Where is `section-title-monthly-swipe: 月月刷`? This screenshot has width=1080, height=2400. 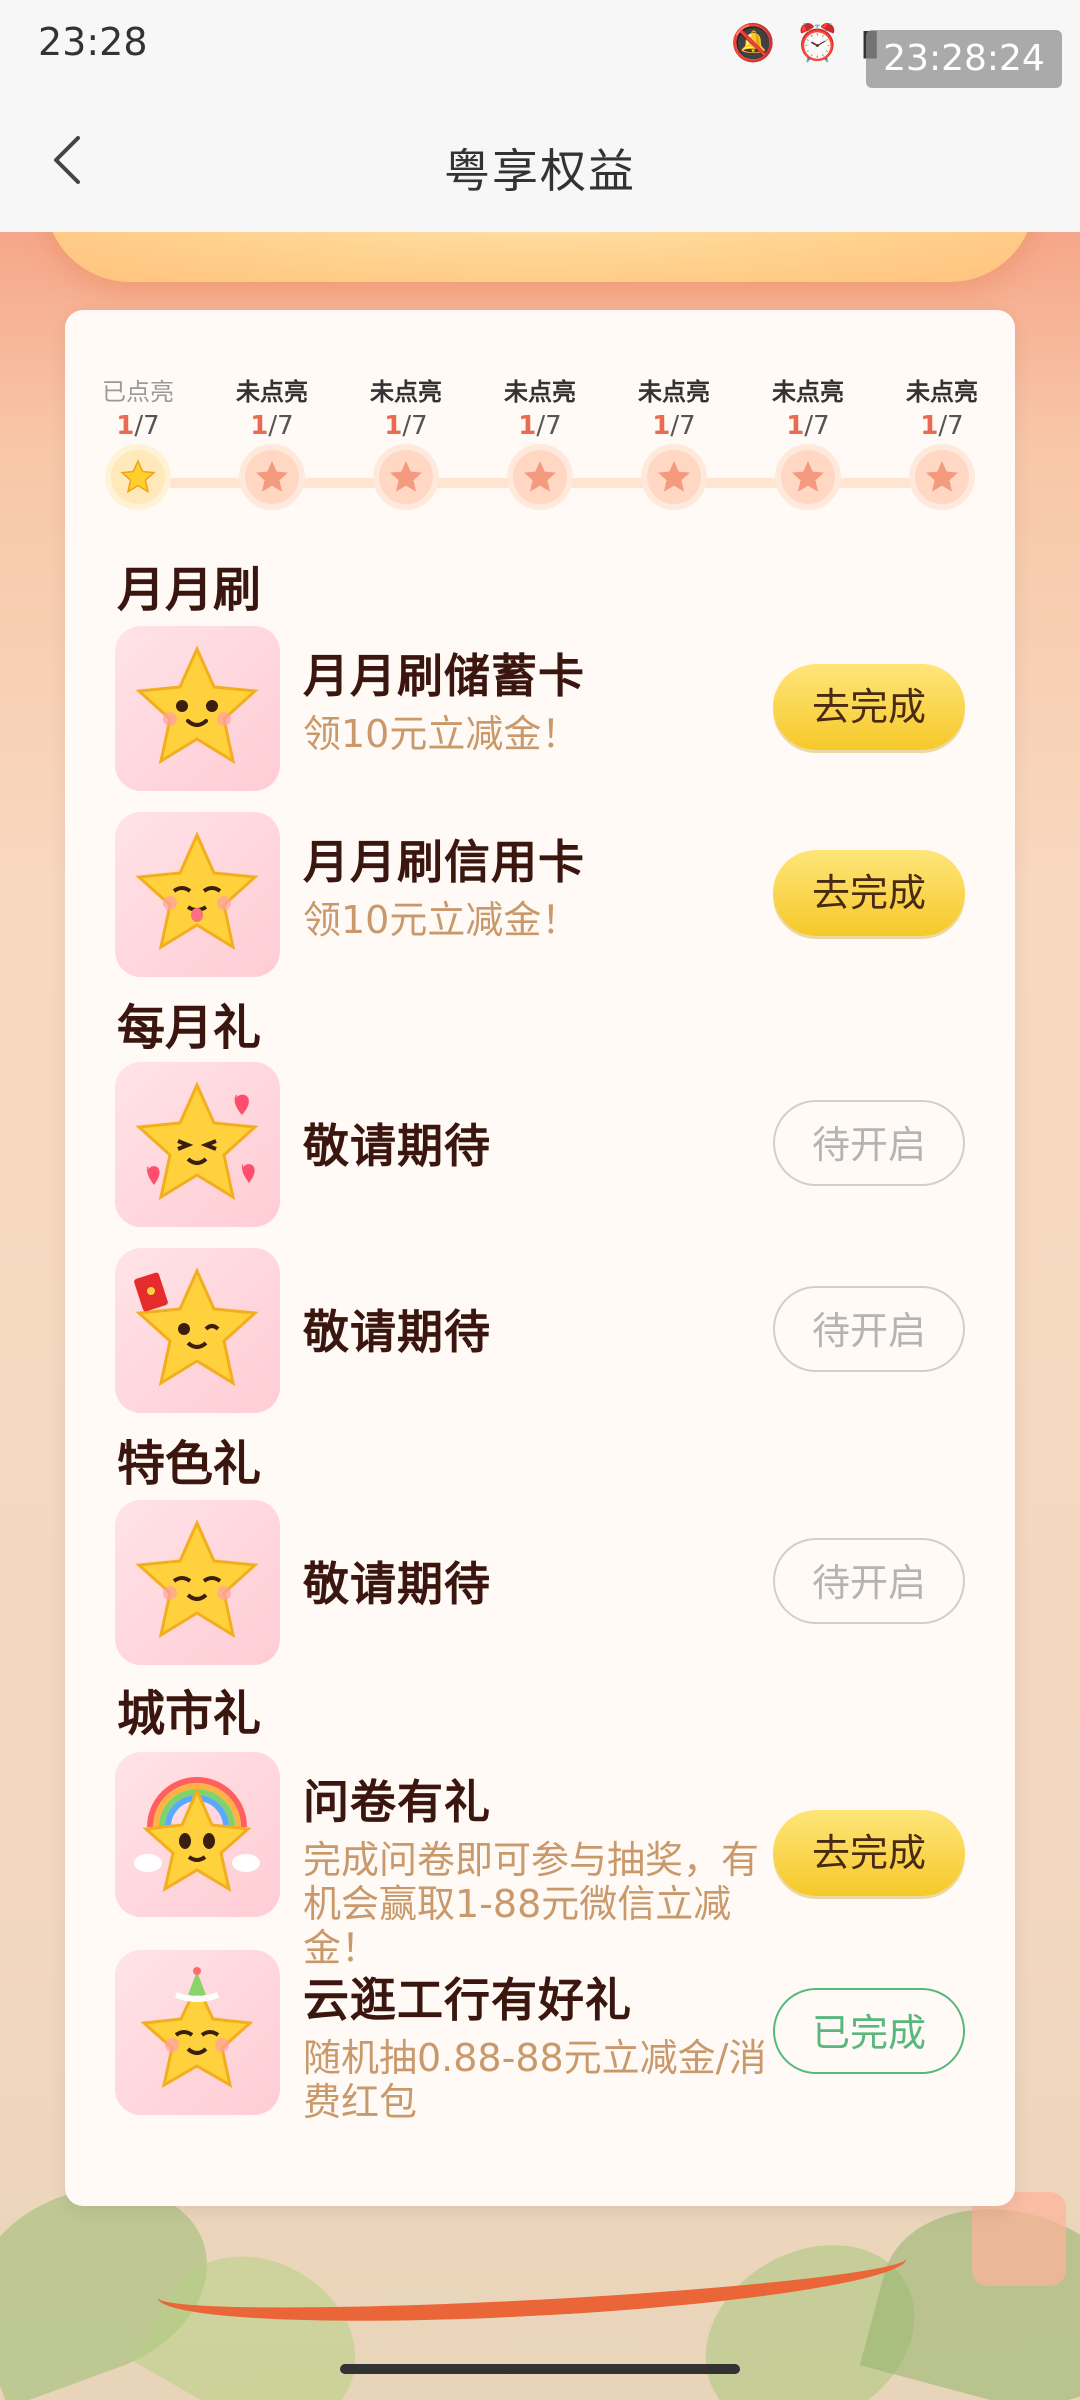
section-title-monthly-swipe: 月月刷 is located at coordinates (189, 590).